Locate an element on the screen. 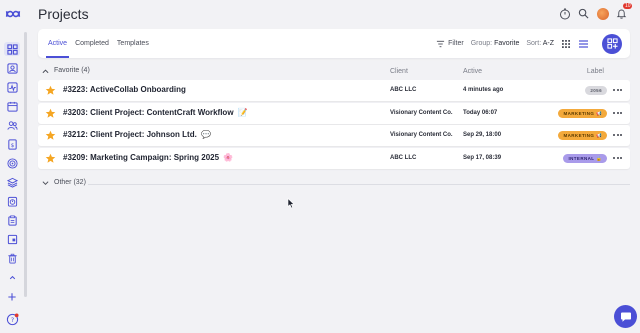 This screenshot has width=640, height=333. group-by-select: Group: Favorite is located at coordinates (495, 43).